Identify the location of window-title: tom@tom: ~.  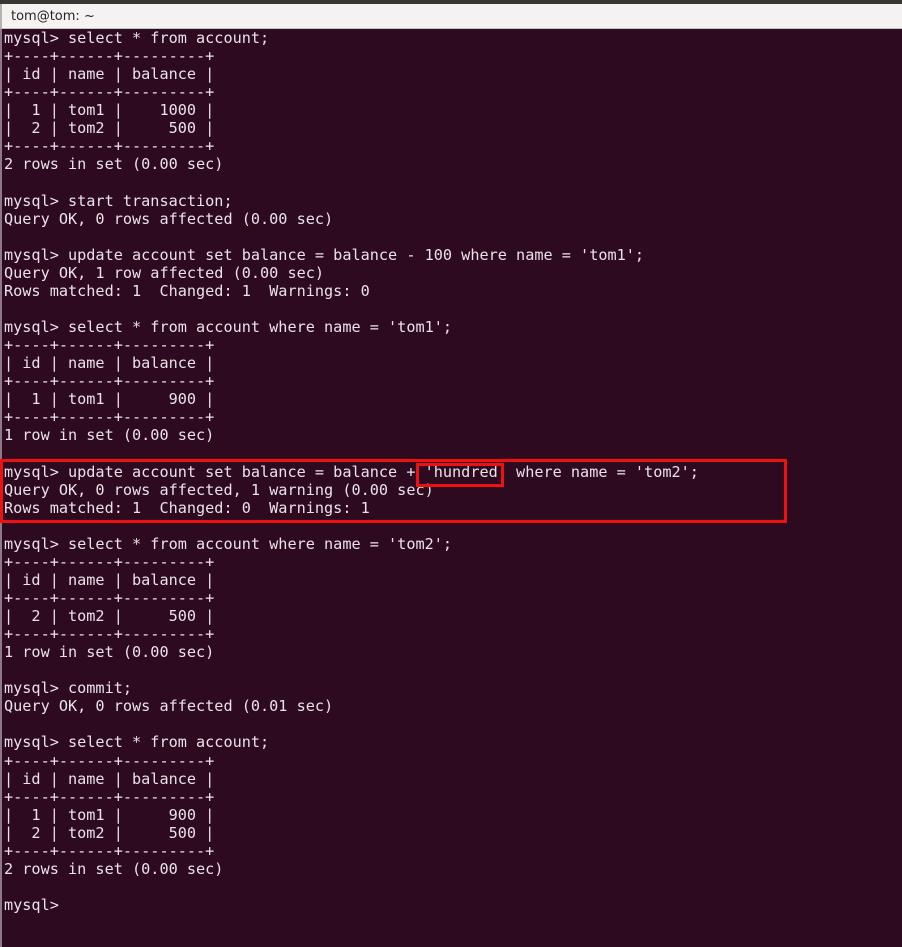
(53, 16).